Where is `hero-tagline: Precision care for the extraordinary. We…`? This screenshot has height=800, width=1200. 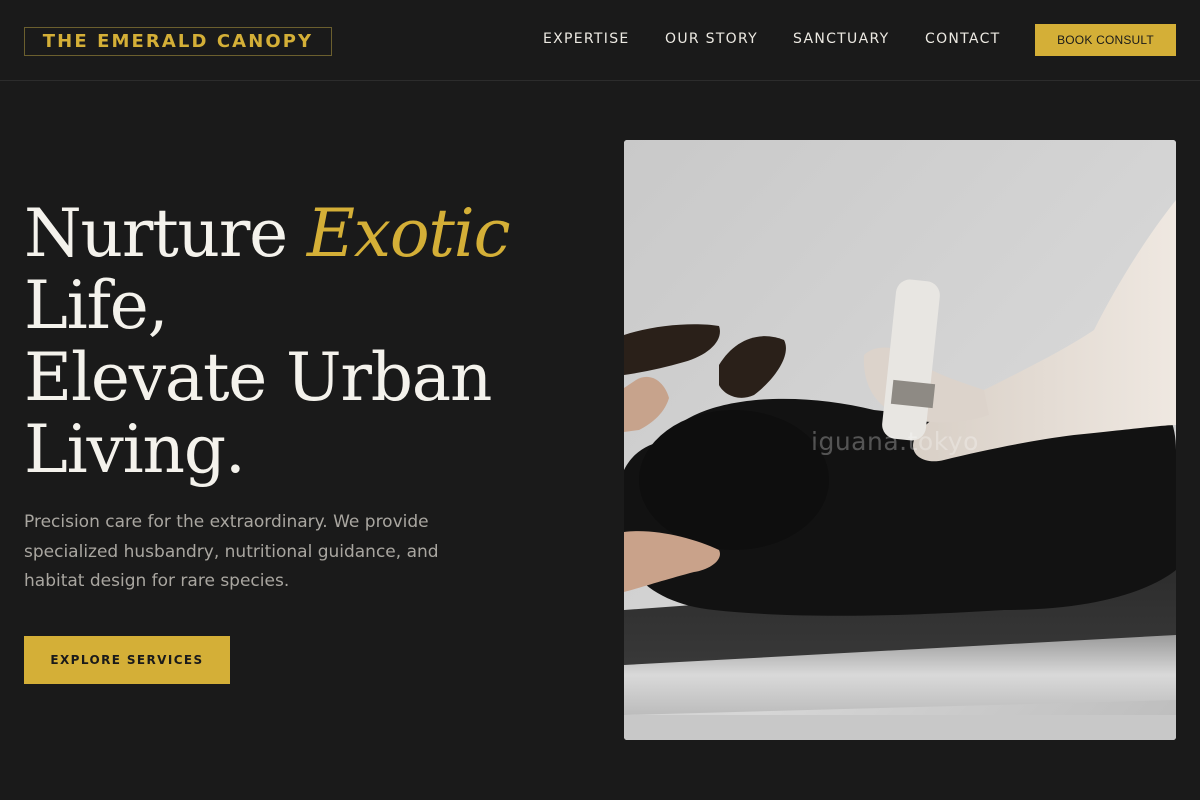 hero-tagline: Precision care for the extraordinary. We… is located at coordinates (231, 551).